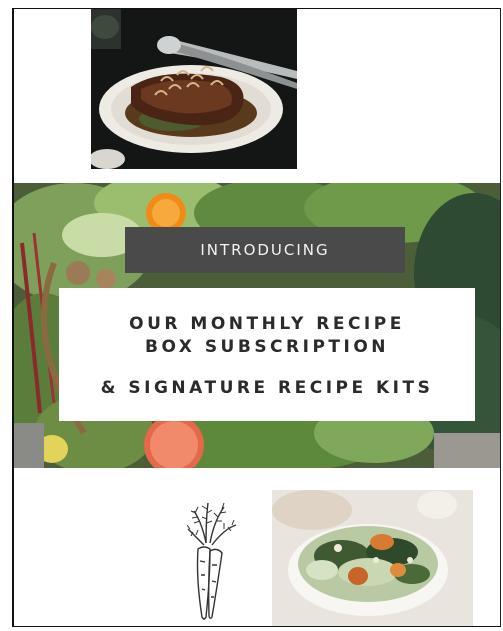 The height and width of the screenshot is (631, 503). Describe the element at coordinates (194, 89) in the screenshot. I see `steak-dish-photo` at that location.